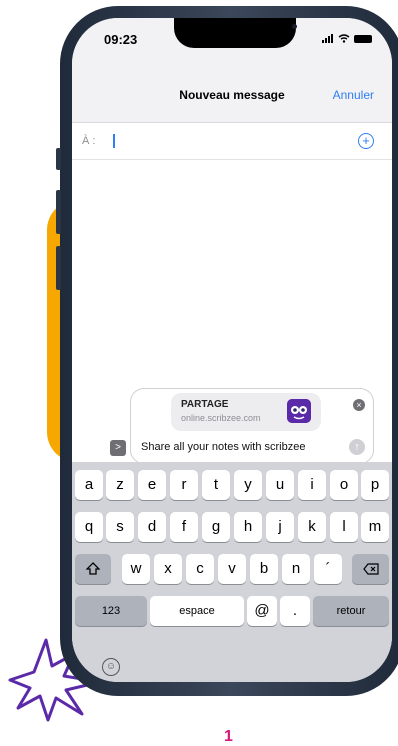  I want to click on key-b: b, so click(264, 569).